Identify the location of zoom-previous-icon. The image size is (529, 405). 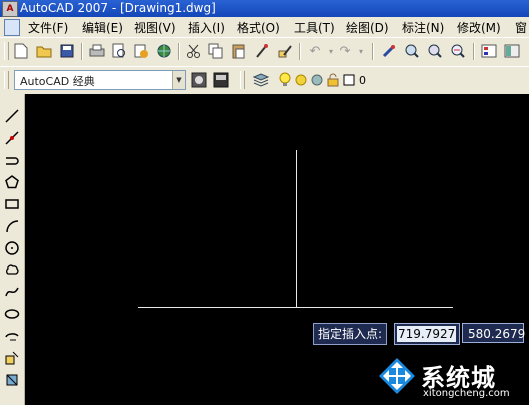
(458, 51).